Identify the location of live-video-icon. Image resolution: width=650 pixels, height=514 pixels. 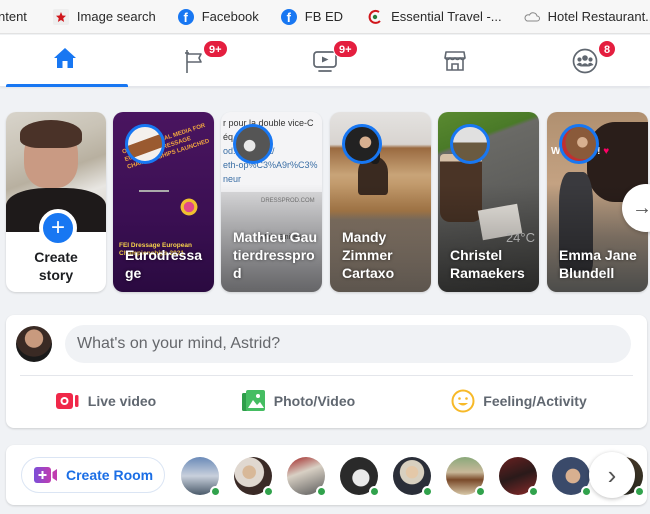
(67, 401).